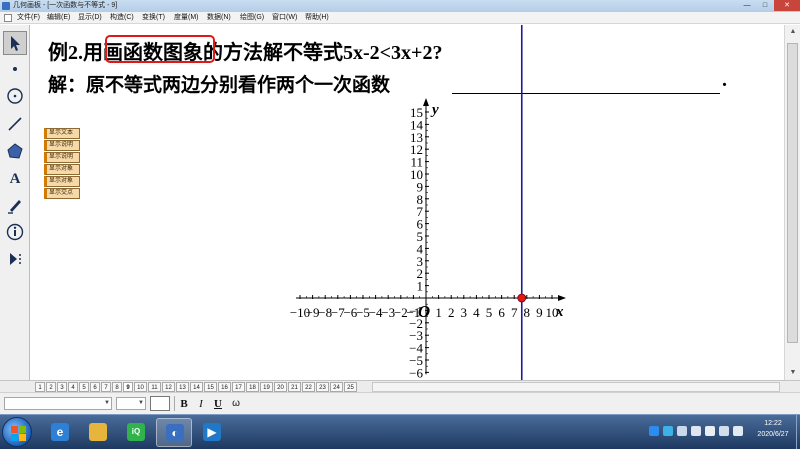 This screenshot has height=449, width=800. I want to click on menu-transform: 变换(T), so click(153, 18).